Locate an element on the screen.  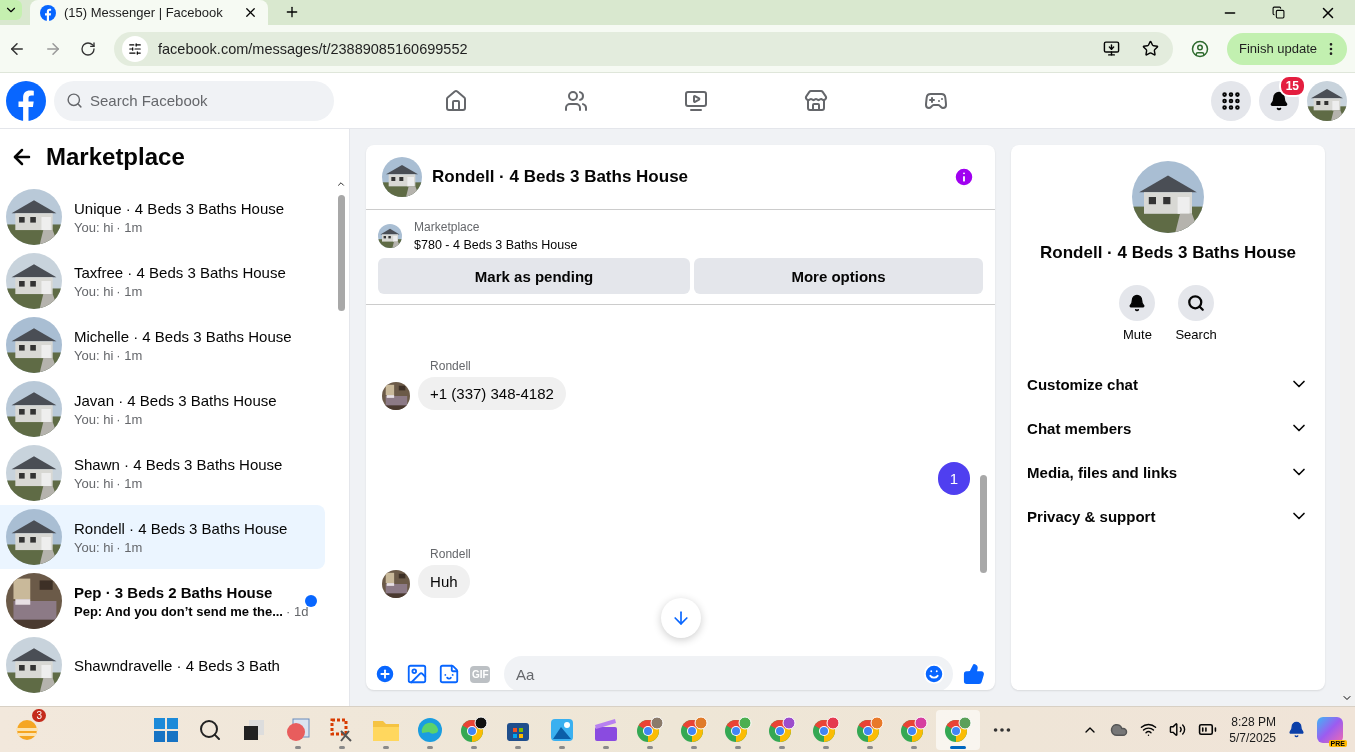
windows-icon is located at coordinates (166, 729).